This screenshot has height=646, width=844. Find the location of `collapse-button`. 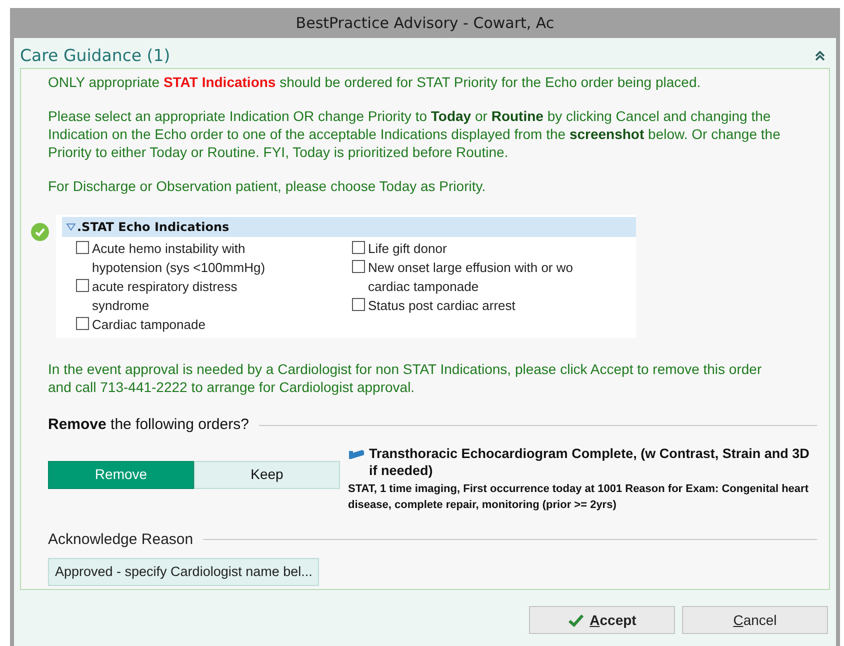

collapse-button is located at coordinates (820, 56).